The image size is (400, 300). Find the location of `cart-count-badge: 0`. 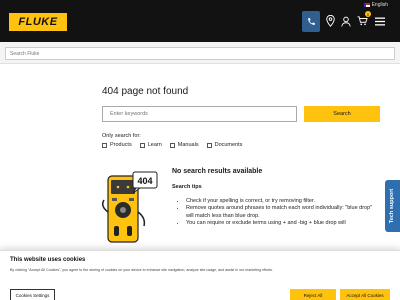

cart-count-badge: 0 is located at coordinates (368, 14).